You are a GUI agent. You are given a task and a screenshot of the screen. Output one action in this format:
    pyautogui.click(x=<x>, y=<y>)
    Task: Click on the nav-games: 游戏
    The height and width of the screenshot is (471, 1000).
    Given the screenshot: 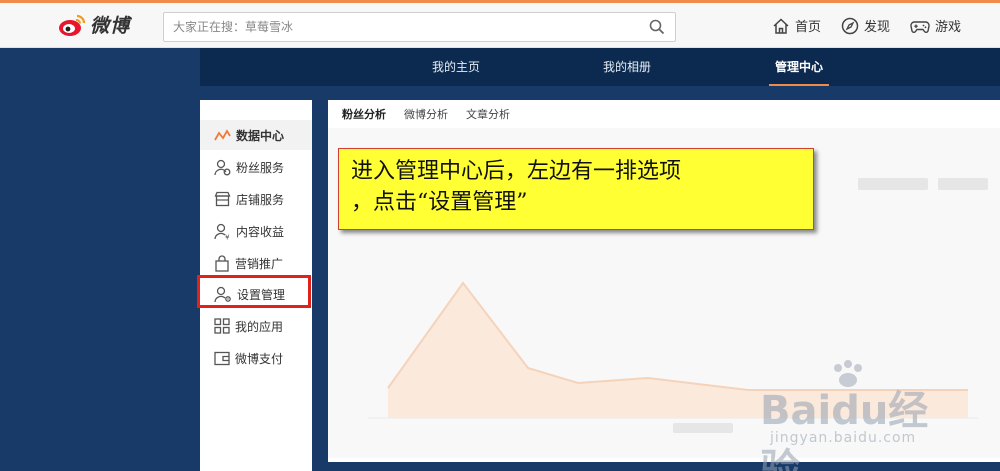 What is the action you would take?
    pyautogui.click(x=935, y=25)
    